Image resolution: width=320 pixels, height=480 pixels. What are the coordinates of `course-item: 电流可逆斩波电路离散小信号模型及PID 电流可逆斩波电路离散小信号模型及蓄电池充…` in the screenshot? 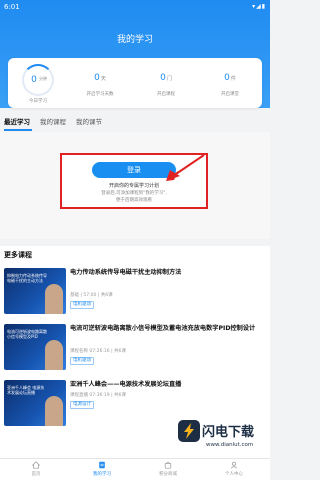 It's located at (135, 349).